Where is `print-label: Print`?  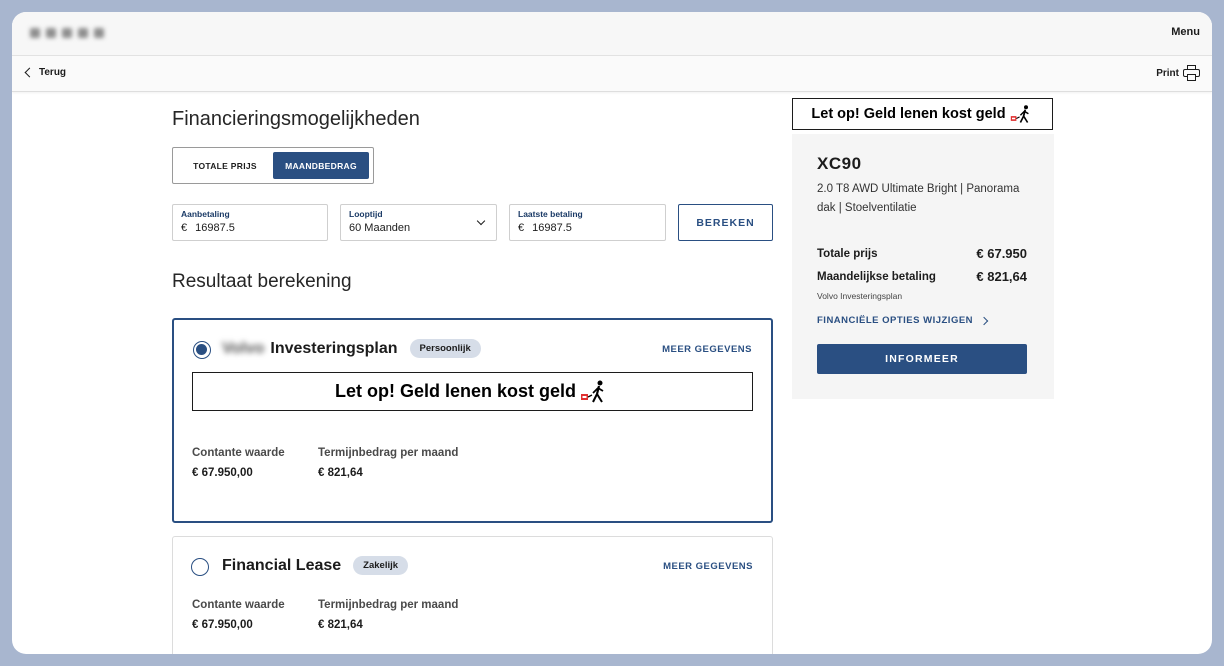
print-label: Print is located at coordinates (1167, 73).